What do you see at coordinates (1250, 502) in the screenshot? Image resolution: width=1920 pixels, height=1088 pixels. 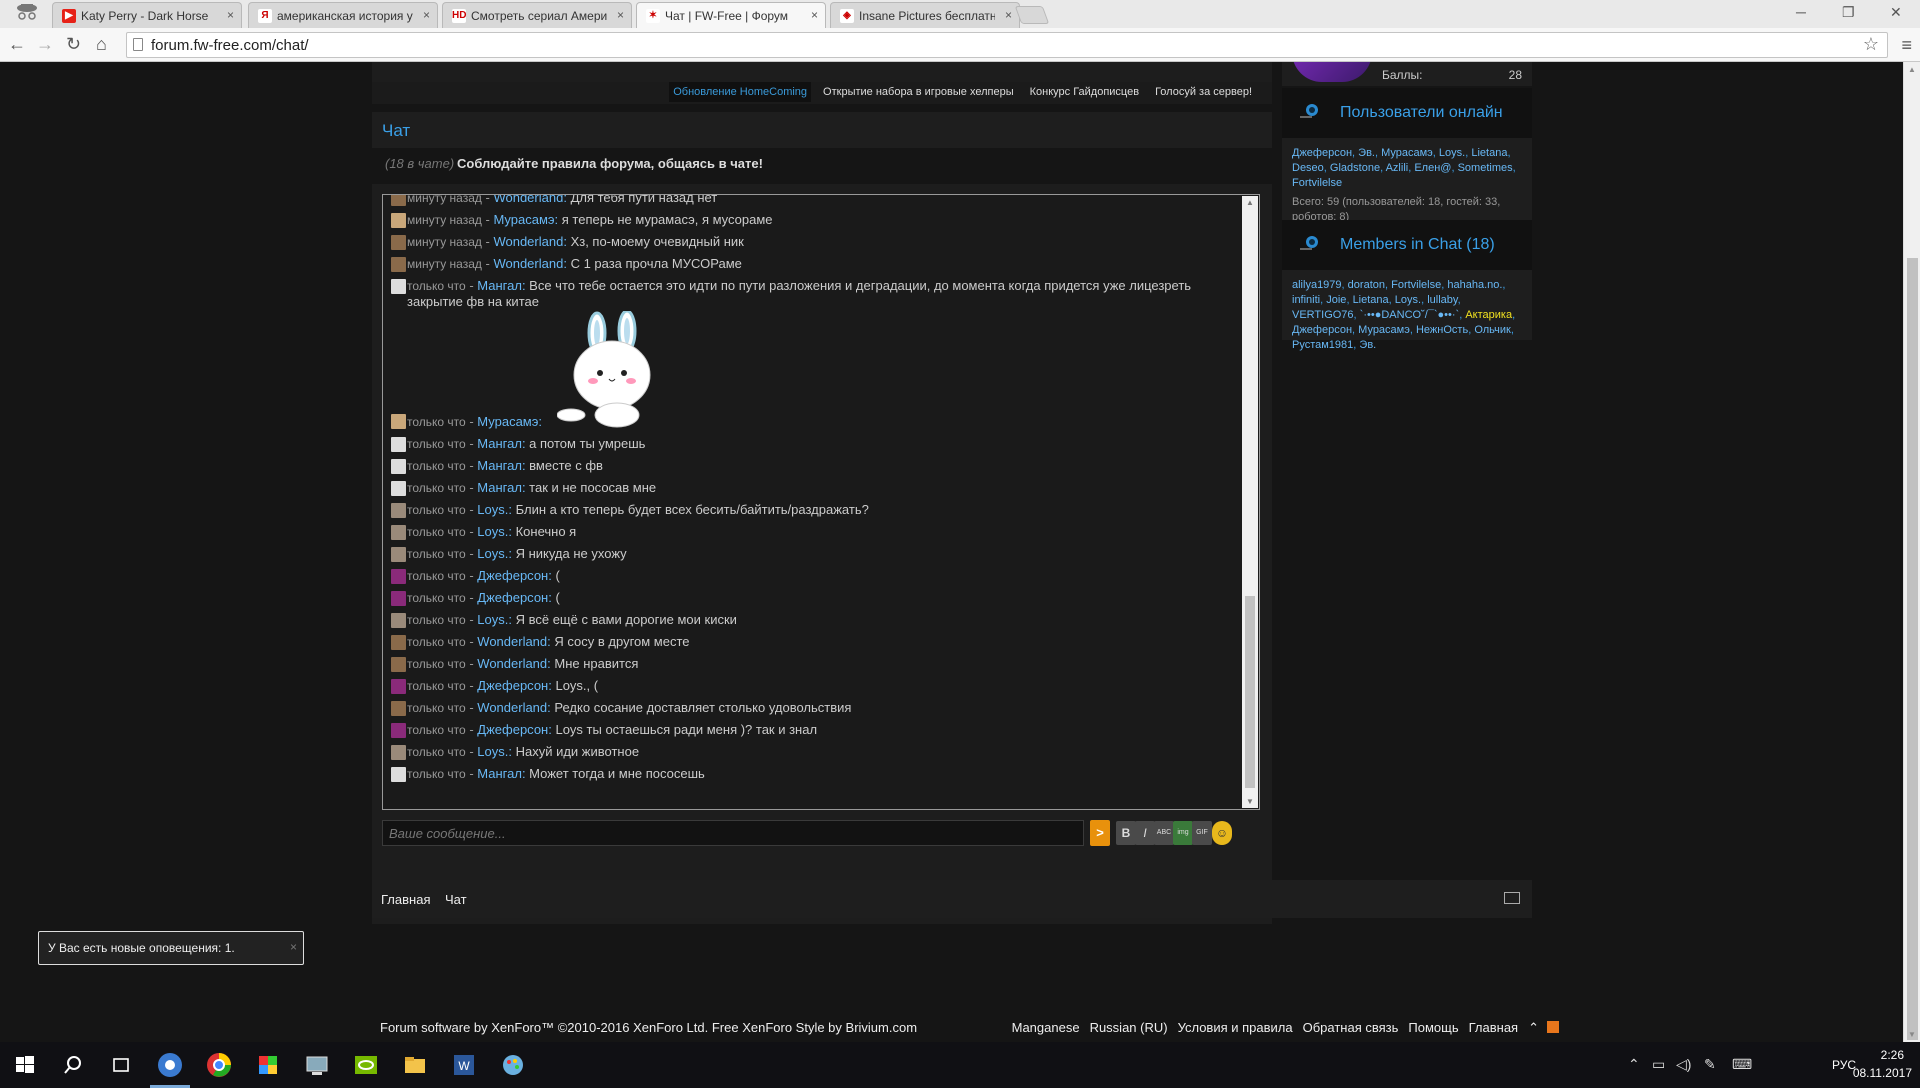 I see `chat-scrollbar: ▲ ▼` at bounding box center [1250, 502].